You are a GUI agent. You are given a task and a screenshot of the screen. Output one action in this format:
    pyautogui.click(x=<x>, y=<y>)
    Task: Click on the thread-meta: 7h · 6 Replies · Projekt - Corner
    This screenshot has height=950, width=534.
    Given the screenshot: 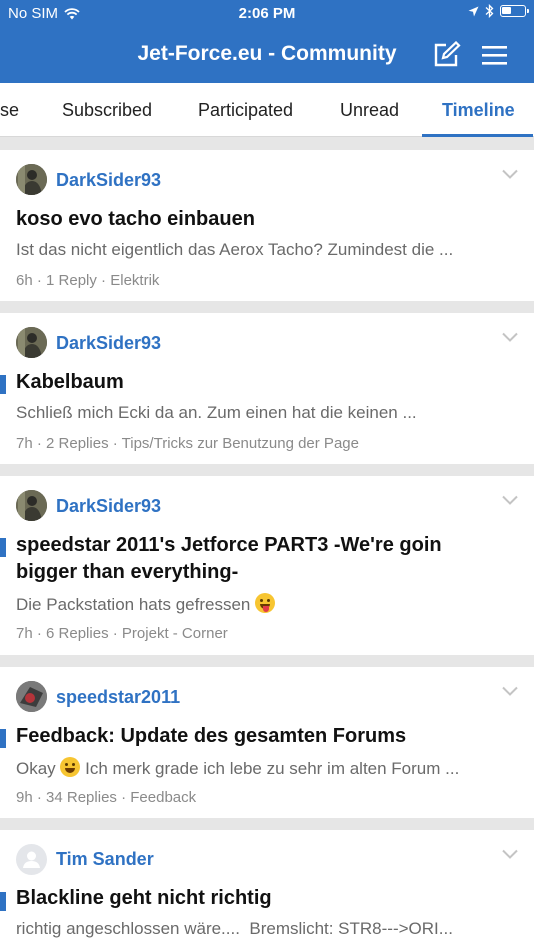 What is the action you would take?
    pyautogui.click(x=122, y=633)
    